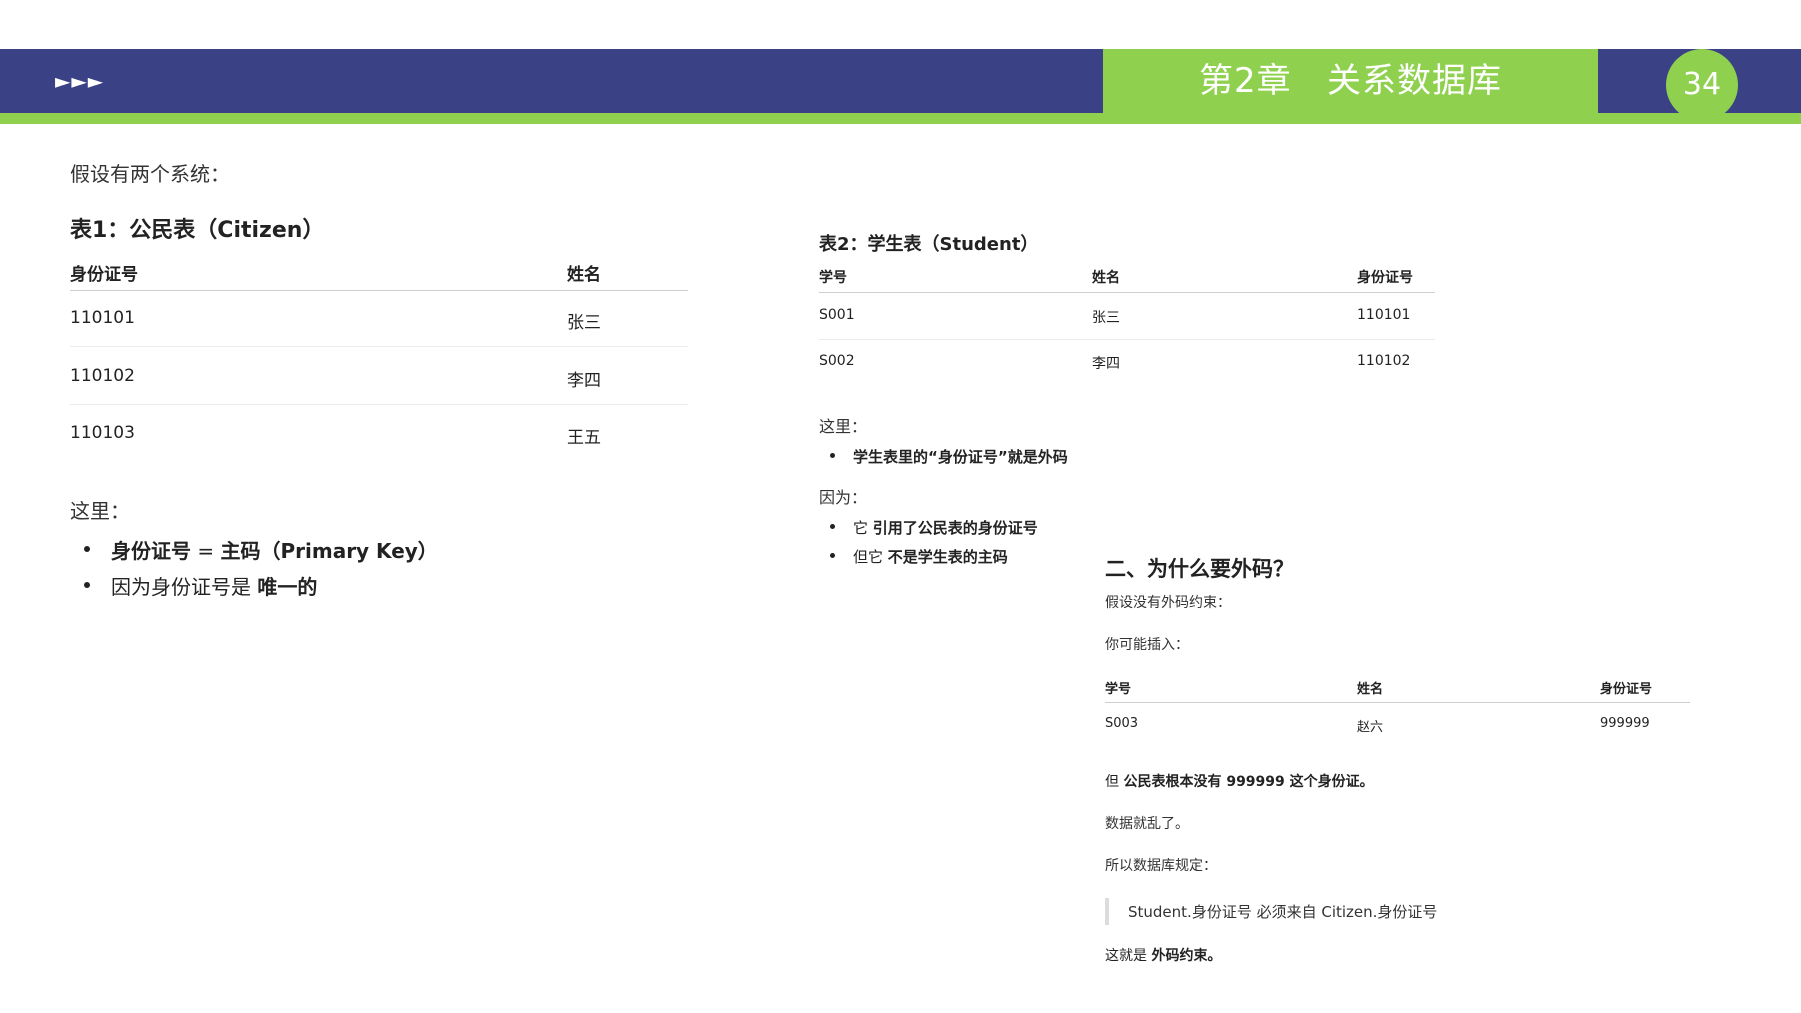 Image resolution: width=1801 pixels, height=1013 pixels. What do you see at coordinates (1370, 689) in the screenshot?
I see `example-col-name: 姓名` at bounding box center [1370, 689].